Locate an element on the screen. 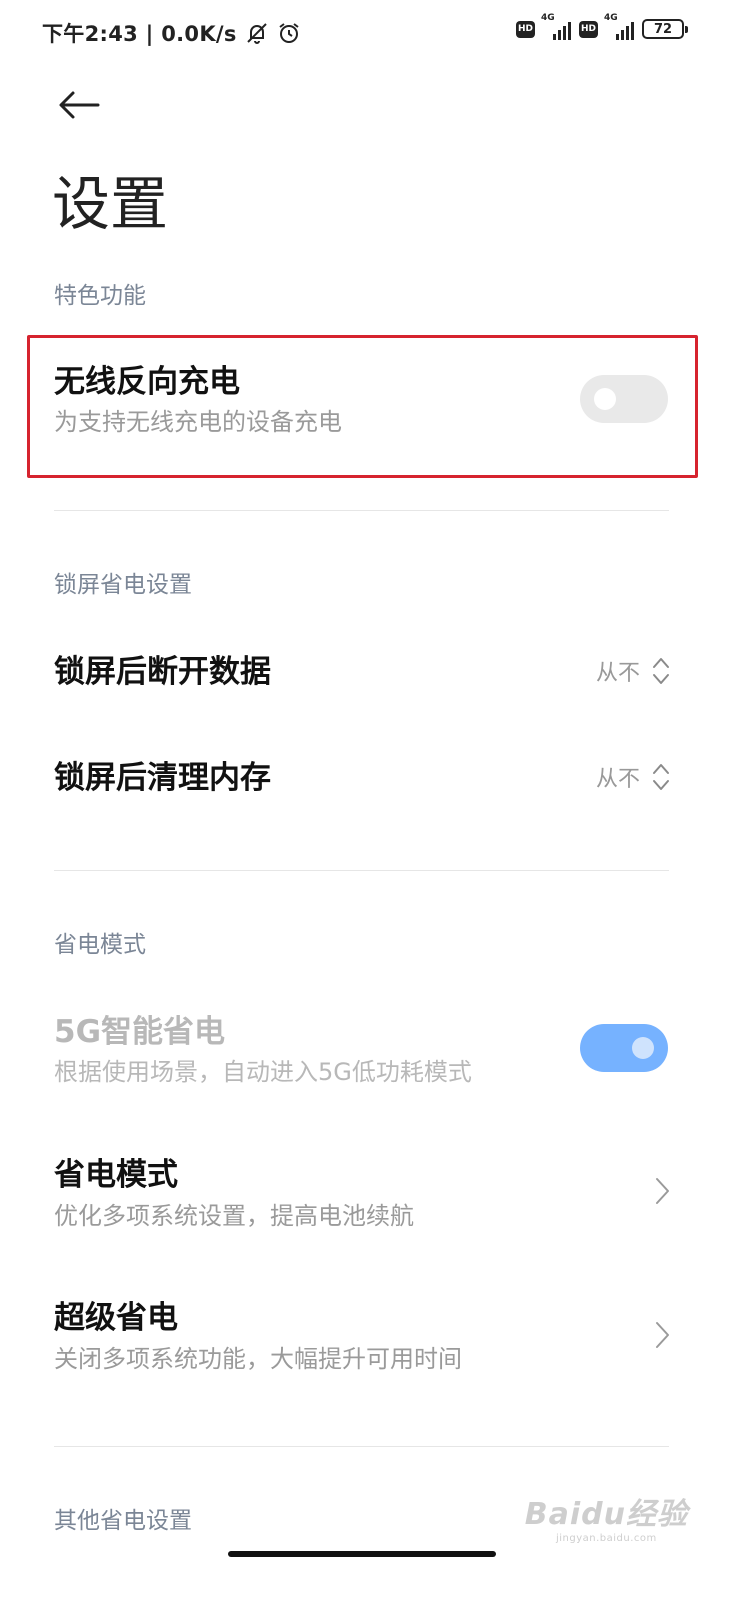 The width and height of the screenshot is (738, 1600). back-arrow-icon is located at coordinates (79, 105).